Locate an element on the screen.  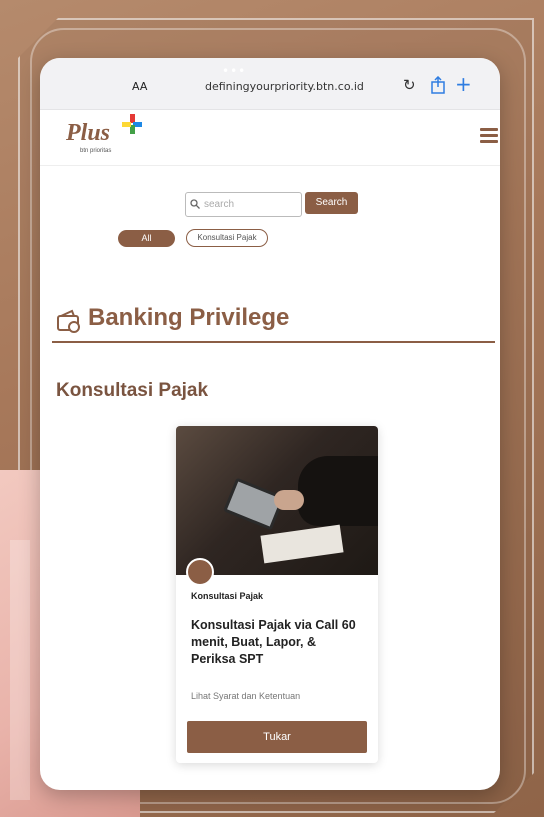
category-title: Konsultasi Pajak is located at coordinates (132, 390).